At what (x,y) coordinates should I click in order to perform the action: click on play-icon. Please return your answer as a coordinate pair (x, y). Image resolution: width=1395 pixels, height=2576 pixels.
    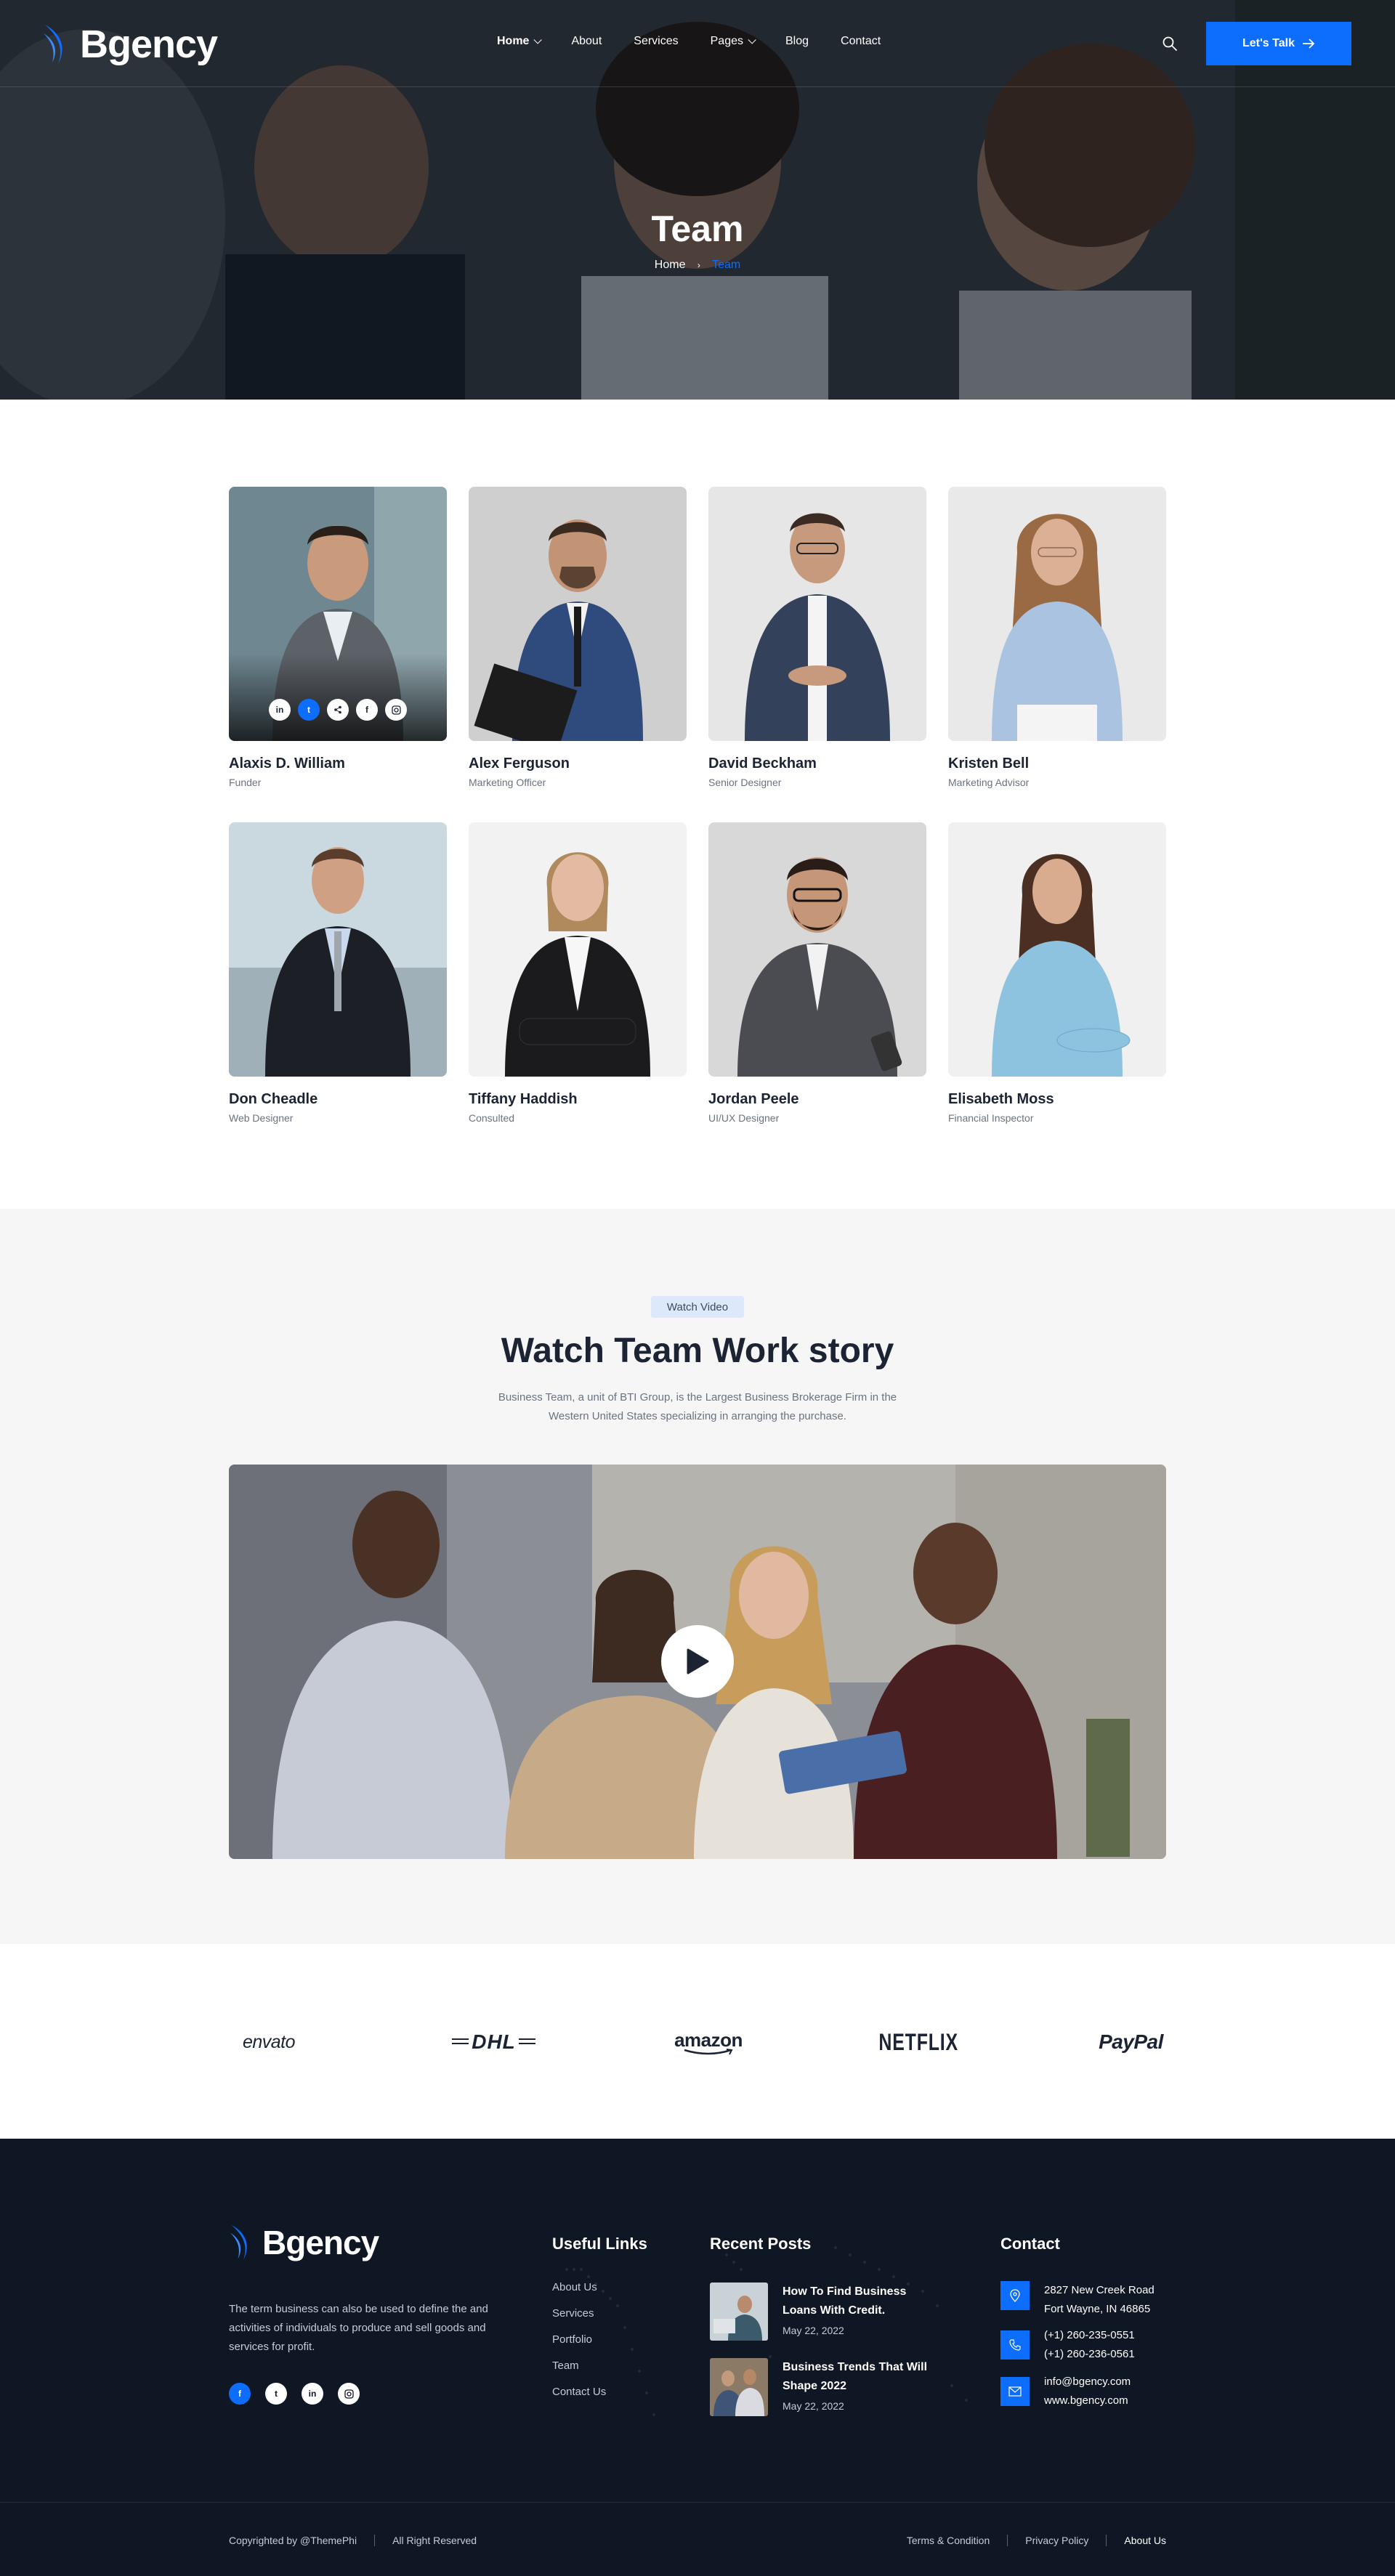
    Looking at the image, I should click on (698, 1661).